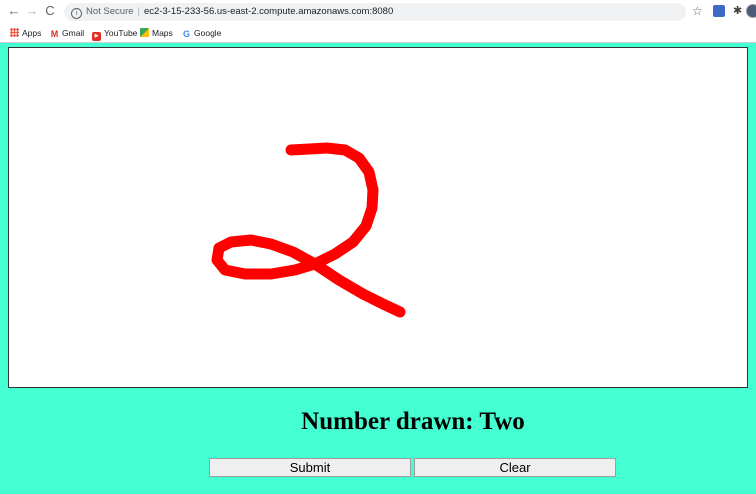 This screenshot has width=756, height=494. I want to click on gmail-icon: M, so click(54, 34).